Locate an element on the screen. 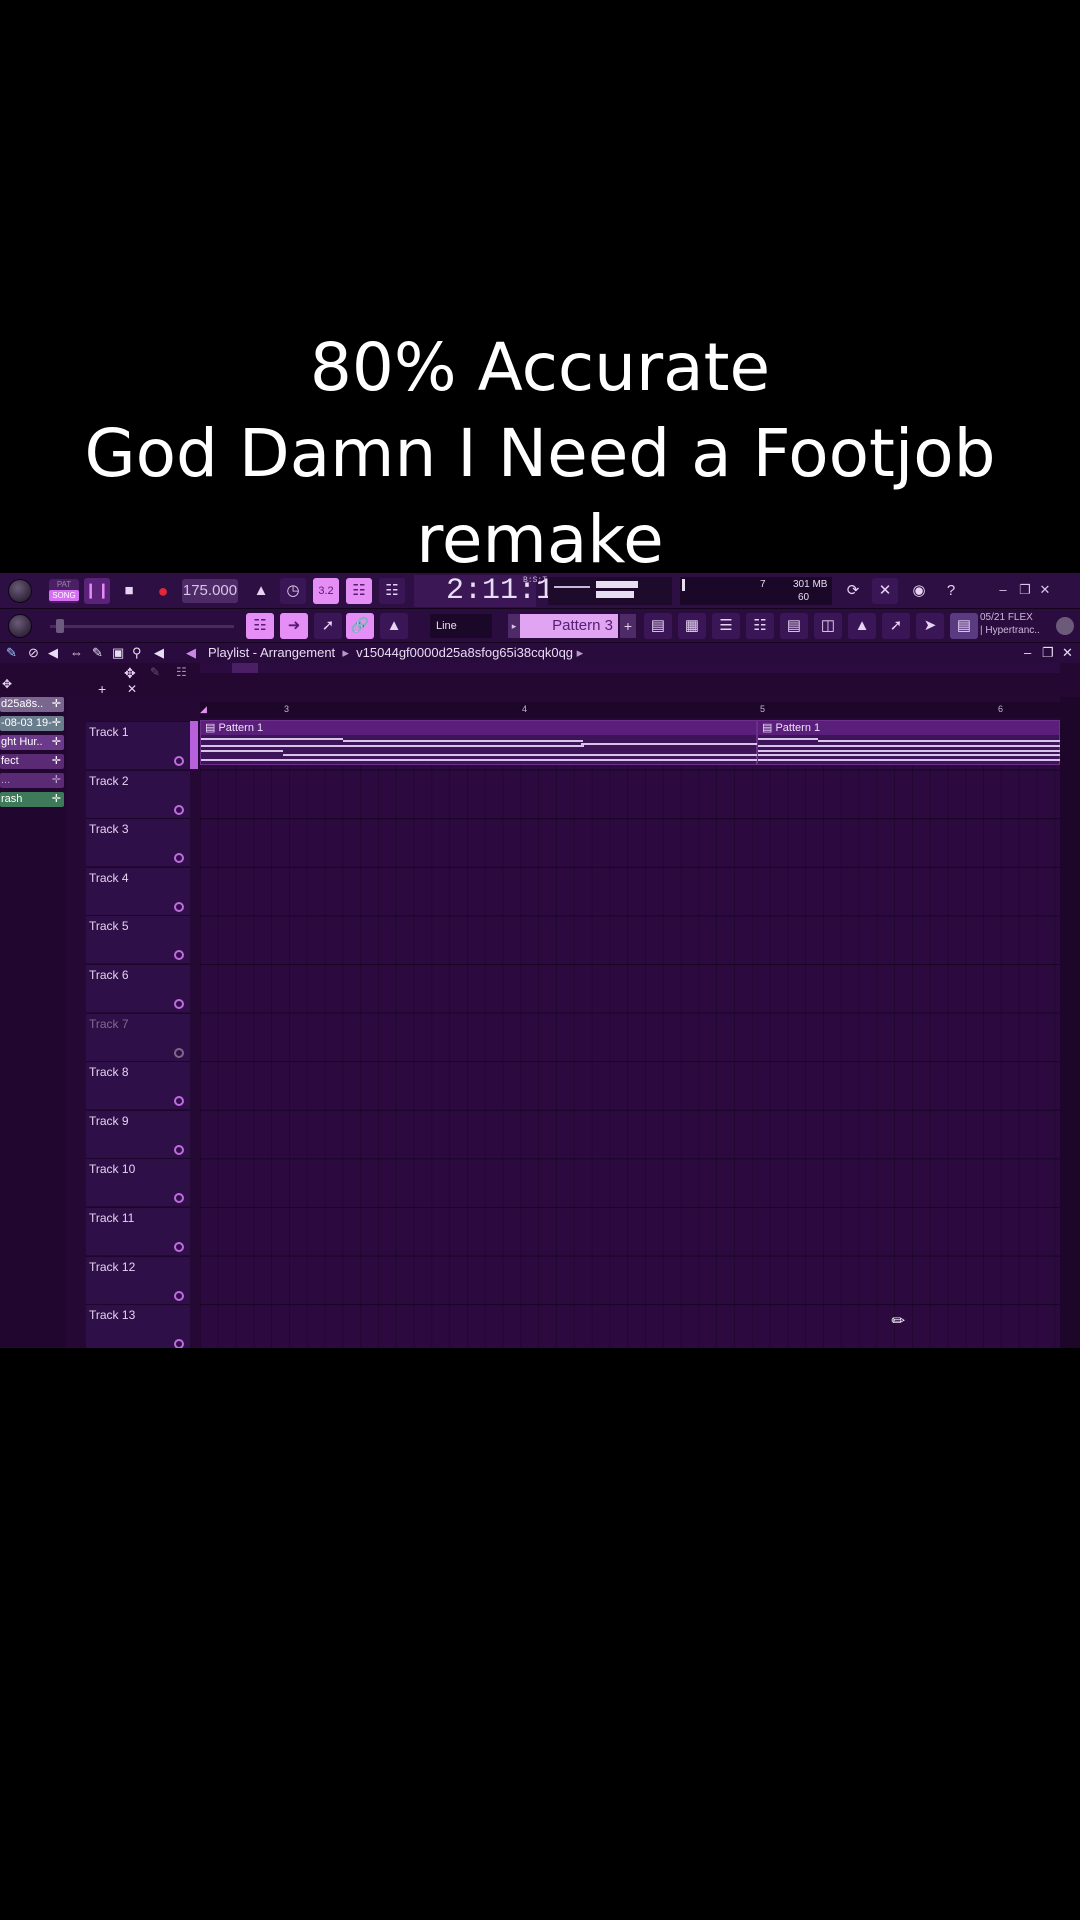 This screenshot has height=1920, width=1080. draw-tool-icon: ➚ is located at coordinates (328, 626).